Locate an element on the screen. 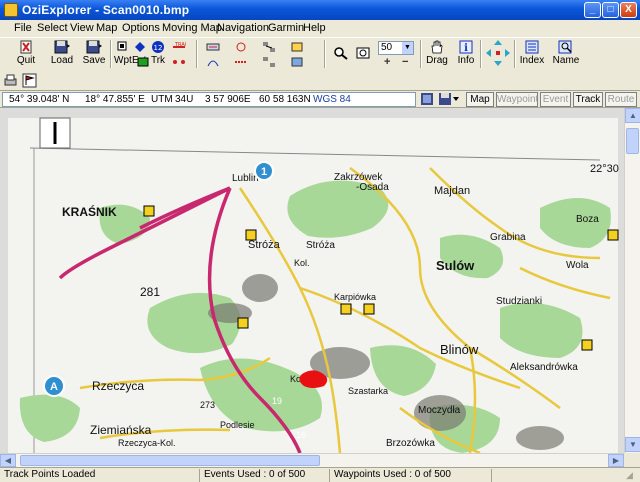 Image resolution: width=640 pixels, height=482 pixels. vertical-scrollbar: ▲ ▼ is located at coordinates (632, 280).